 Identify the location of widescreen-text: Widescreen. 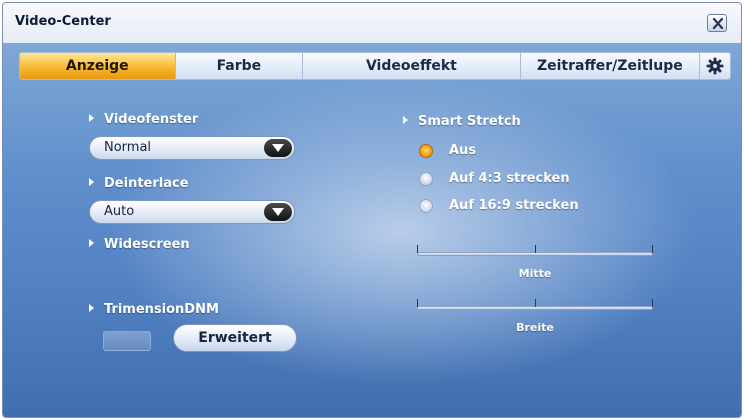
(147, 244).